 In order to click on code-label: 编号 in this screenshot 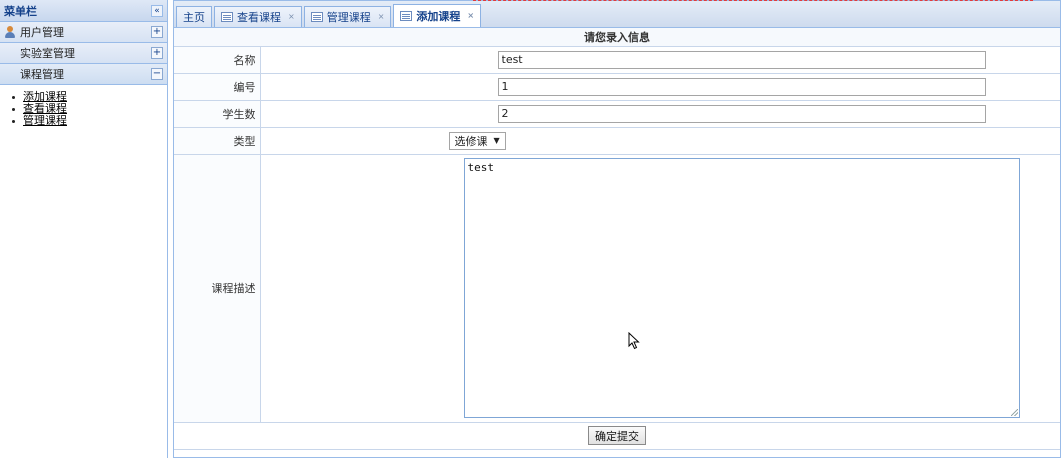, I will do `click(217, 87)`.